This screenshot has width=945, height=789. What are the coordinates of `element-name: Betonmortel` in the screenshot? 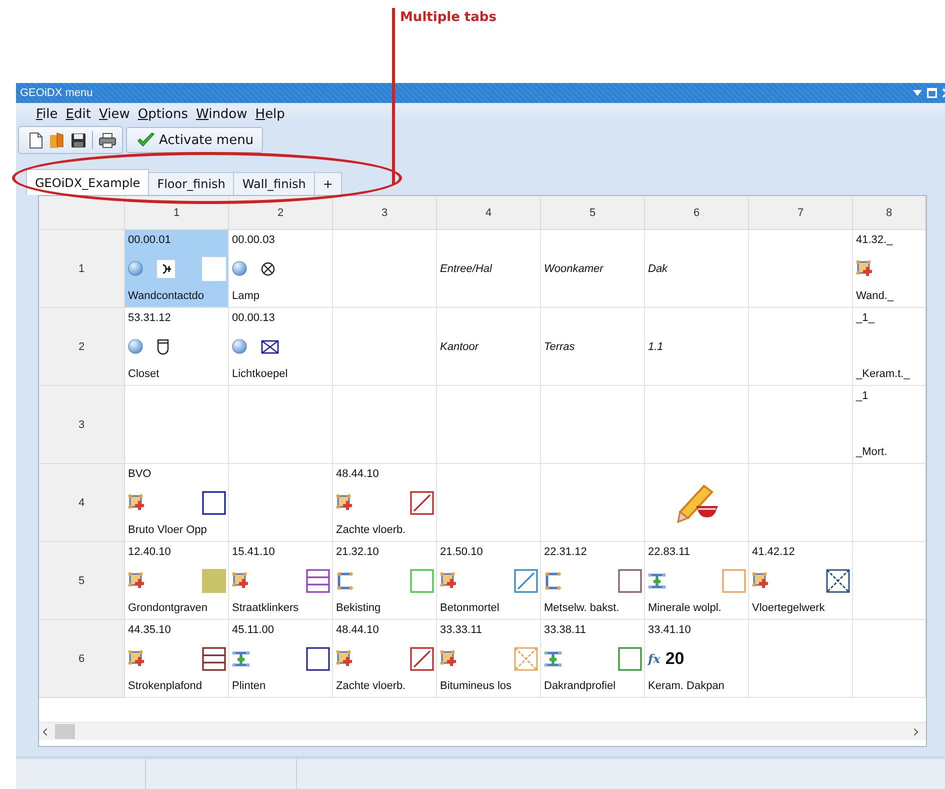 It's located at (470, 608).